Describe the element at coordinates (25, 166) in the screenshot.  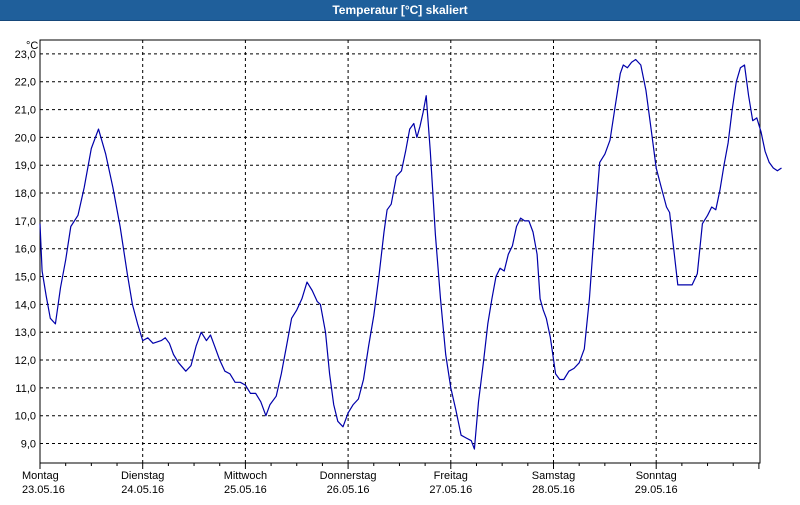
I see `y-tick-label: 19,0` at that location.